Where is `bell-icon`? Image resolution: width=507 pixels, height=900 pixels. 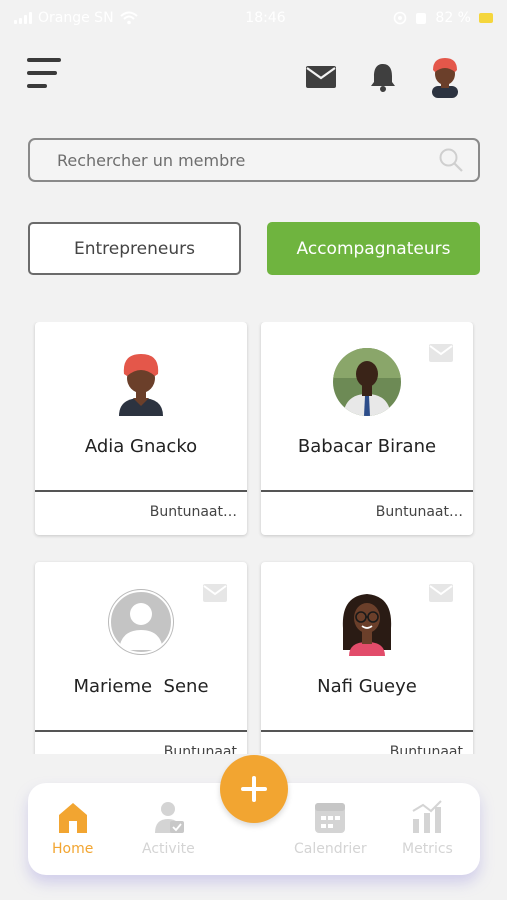 bell-icon is located at coordinates (383, 77).